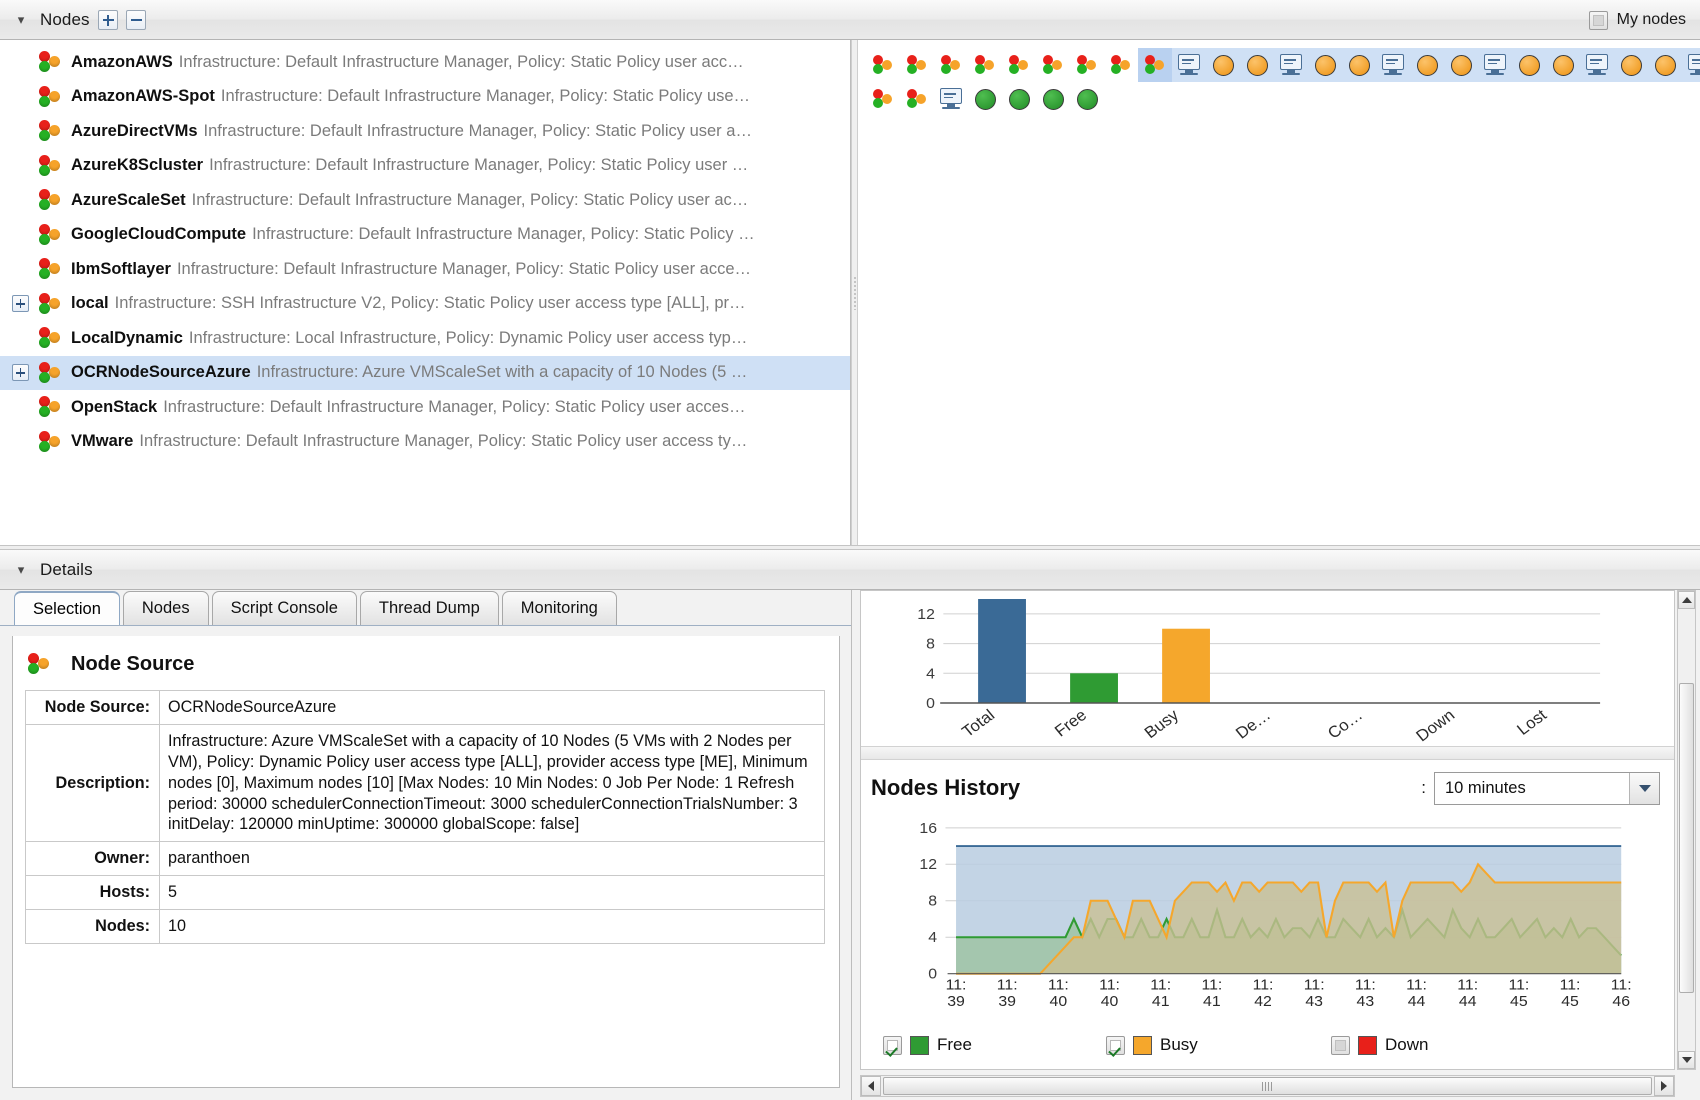  I want to click on expand-all-button, so click(107, 19).